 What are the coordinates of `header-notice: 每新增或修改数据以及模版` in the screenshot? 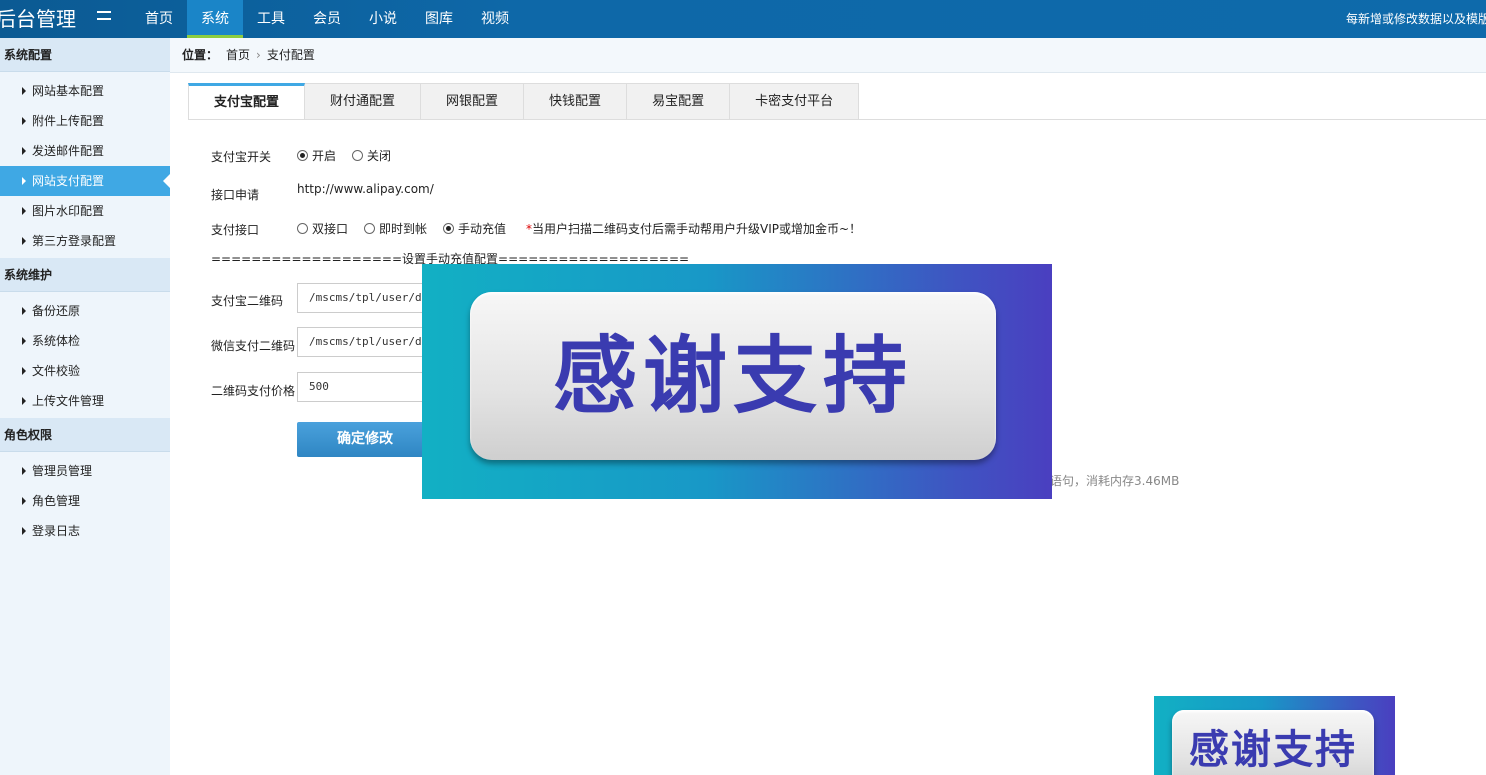 It's located at (1416, 19).